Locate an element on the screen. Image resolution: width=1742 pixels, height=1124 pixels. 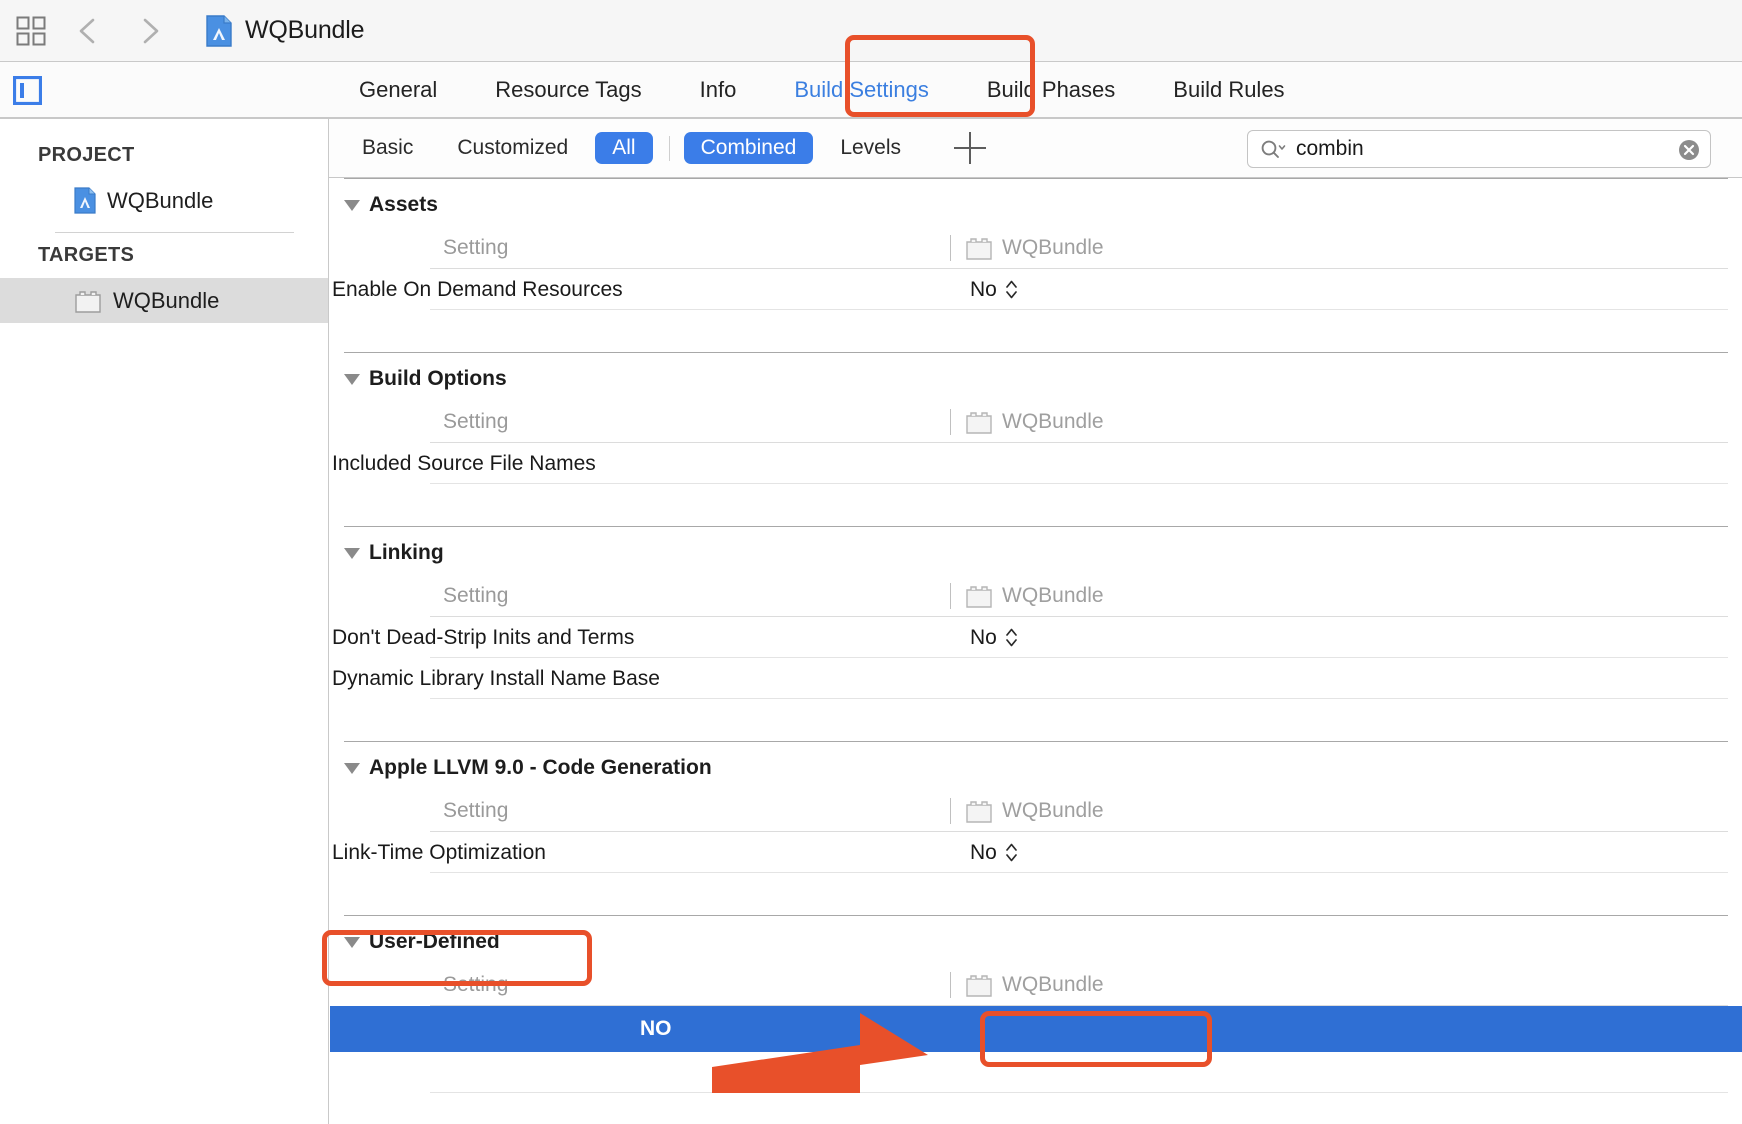
filter-segment-group: Basic Customized All Combined Levels is located at coordinates (666, 148).